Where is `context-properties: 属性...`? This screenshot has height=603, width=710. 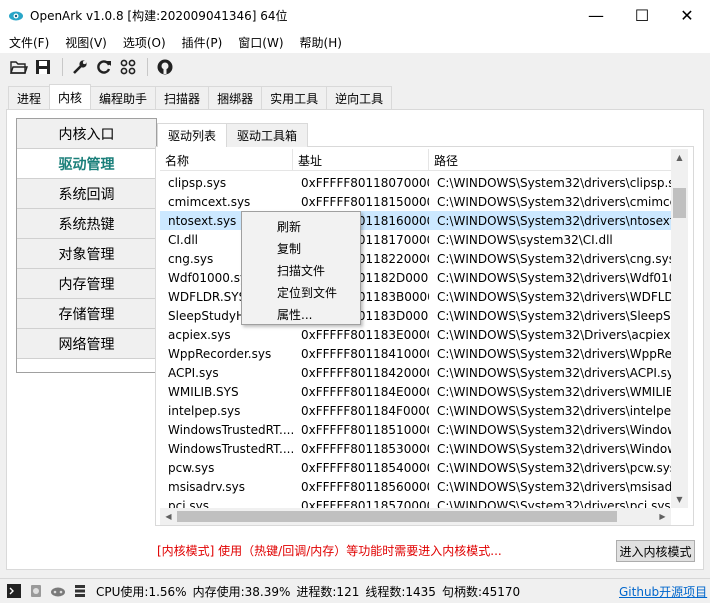
context-properties: 属性... is located at coordinates (301, 314).